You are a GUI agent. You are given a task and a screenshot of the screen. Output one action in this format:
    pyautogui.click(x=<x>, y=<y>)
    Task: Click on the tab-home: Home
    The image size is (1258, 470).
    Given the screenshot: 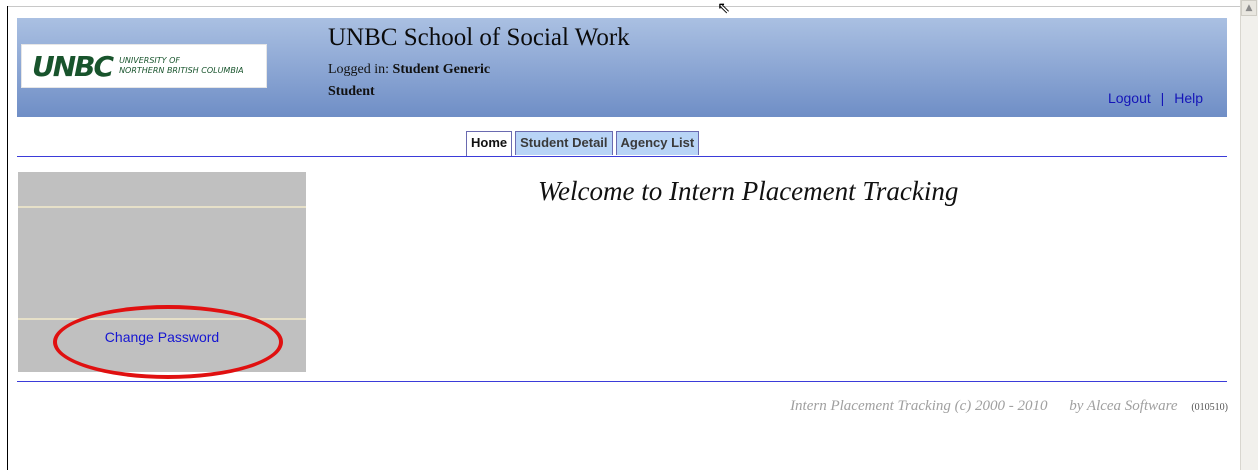 What is the action you would take?
    pyautogui.click(x=489, y=144)
    